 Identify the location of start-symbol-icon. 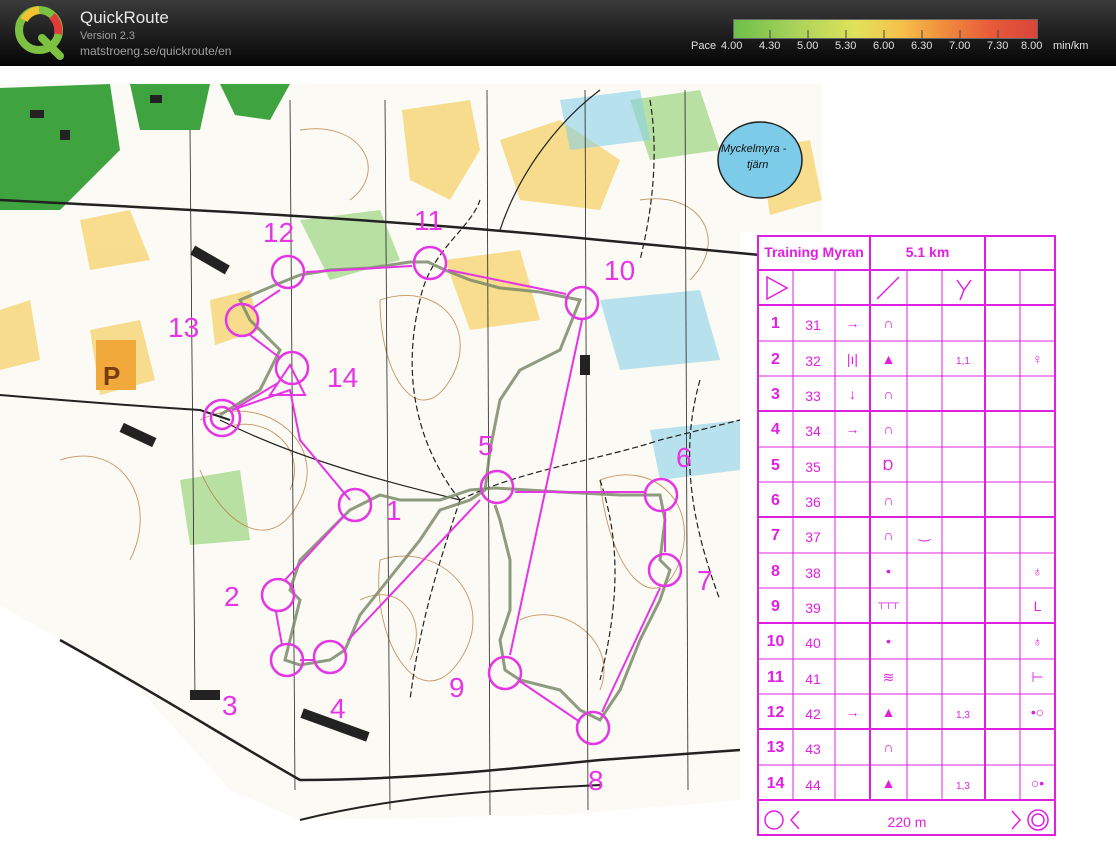
(777, 288).